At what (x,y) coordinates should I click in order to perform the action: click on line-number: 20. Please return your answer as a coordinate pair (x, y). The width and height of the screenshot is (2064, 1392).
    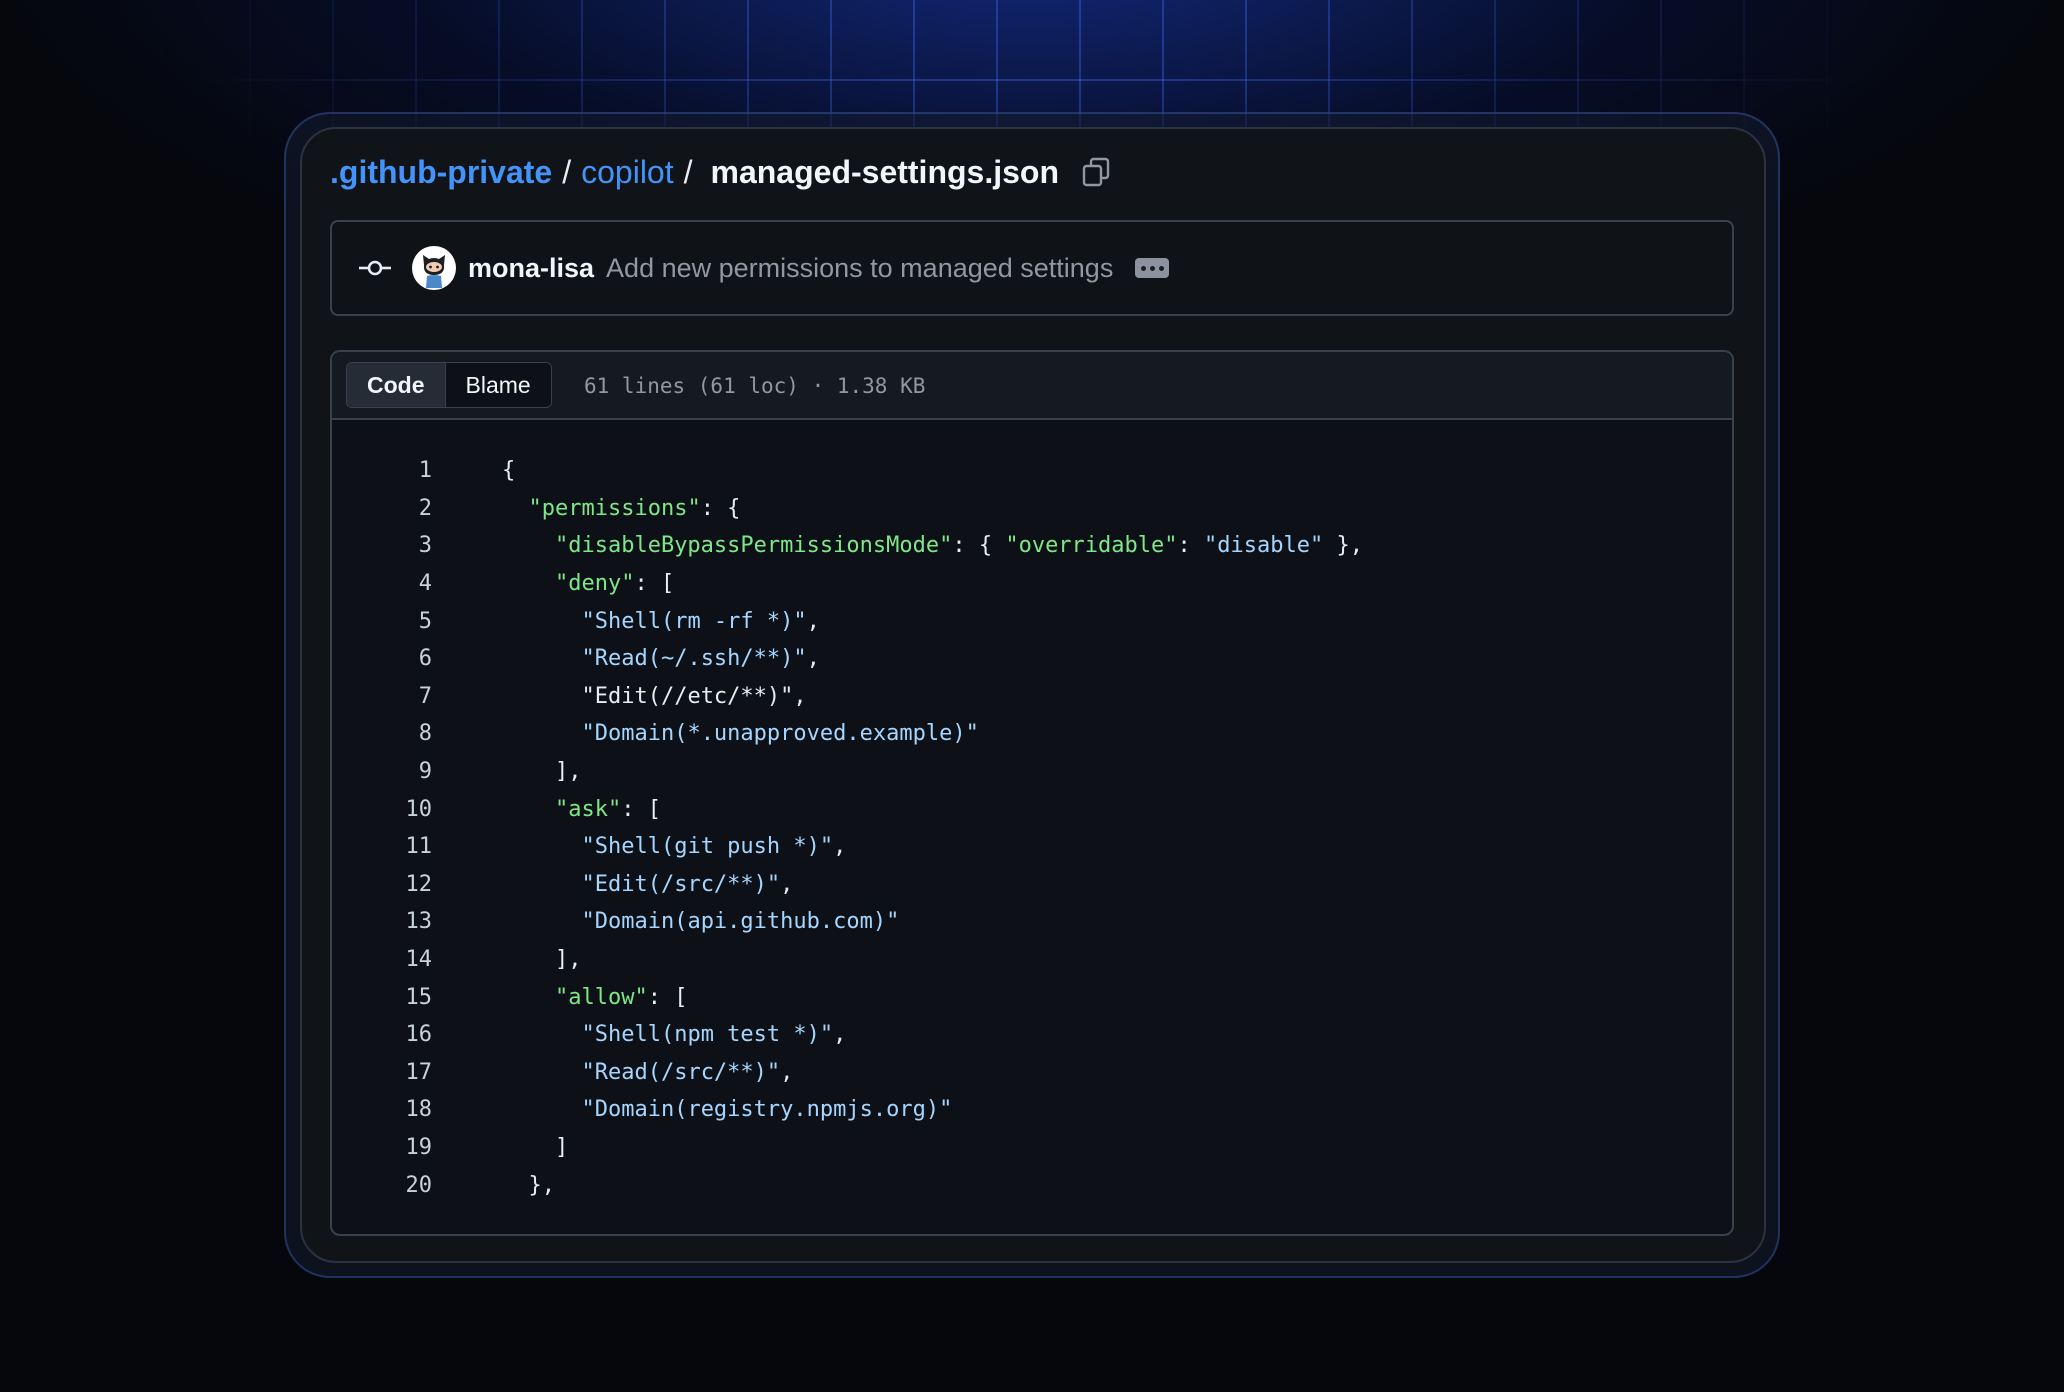
    Looking at the image, I should click on (382, 1185).